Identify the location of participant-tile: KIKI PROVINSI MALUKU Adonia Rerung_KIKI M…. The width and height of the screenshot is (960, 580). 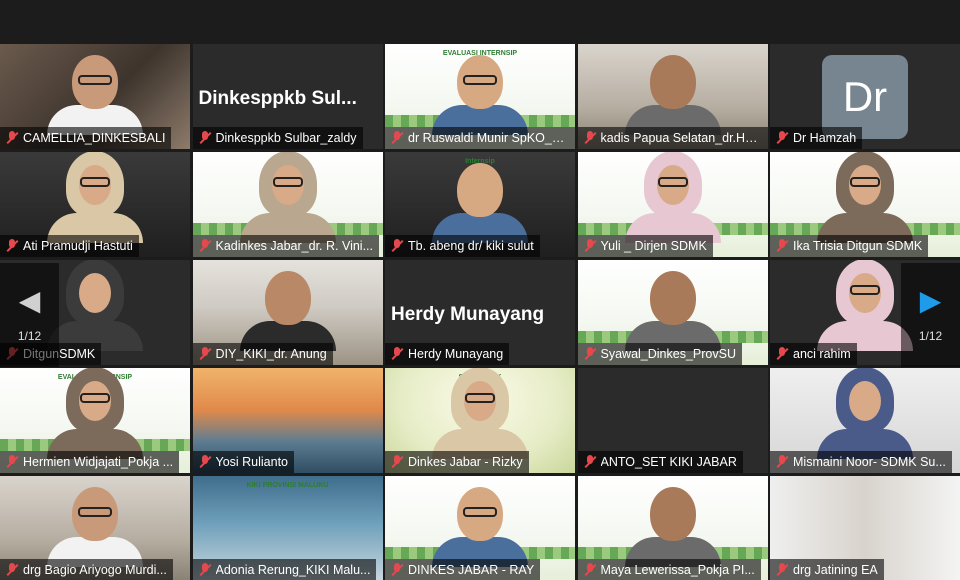
(287, 528).